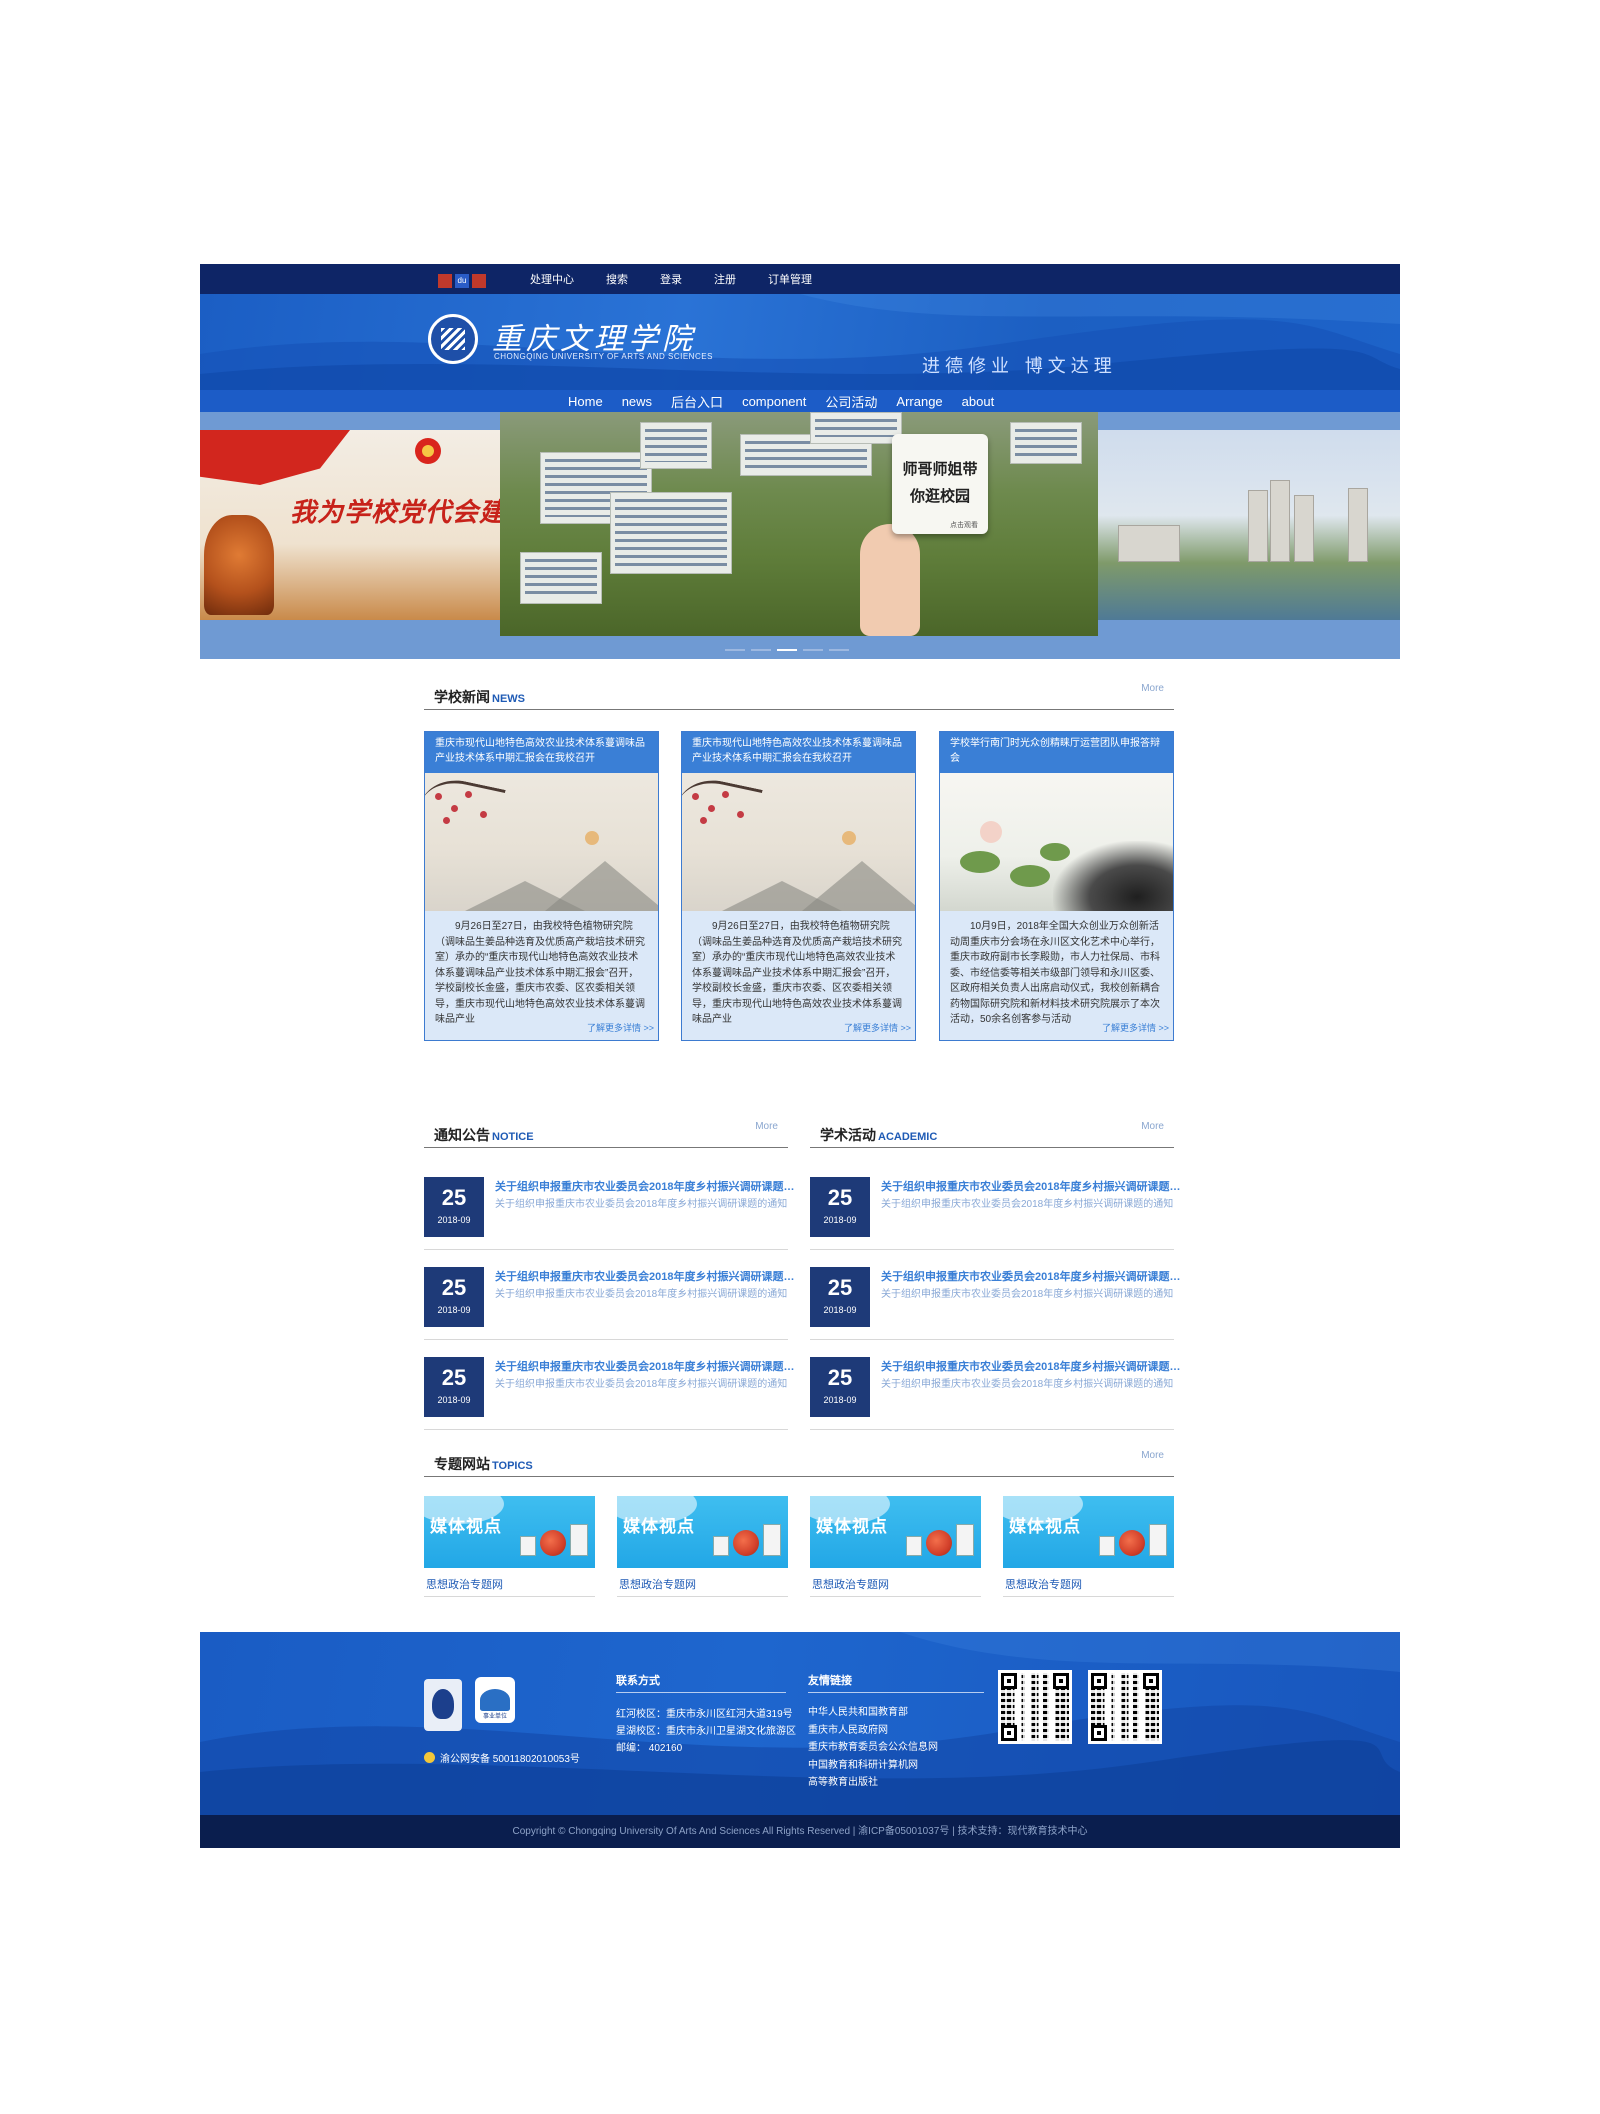  Describe the element at coordinates (443, 1705) in the screenshot. I see `police-badge-icon` at that location.